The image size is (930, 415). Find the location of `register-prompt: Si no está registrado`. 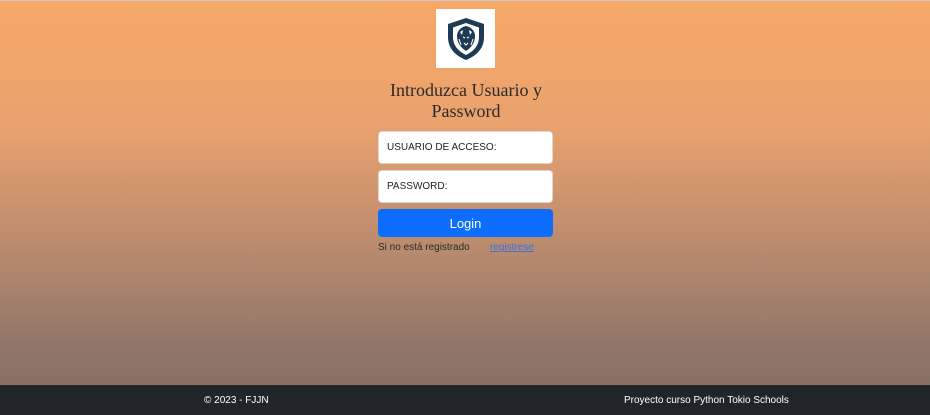

register-prompt: Si no está registrado is located at coordinates (424, 247).